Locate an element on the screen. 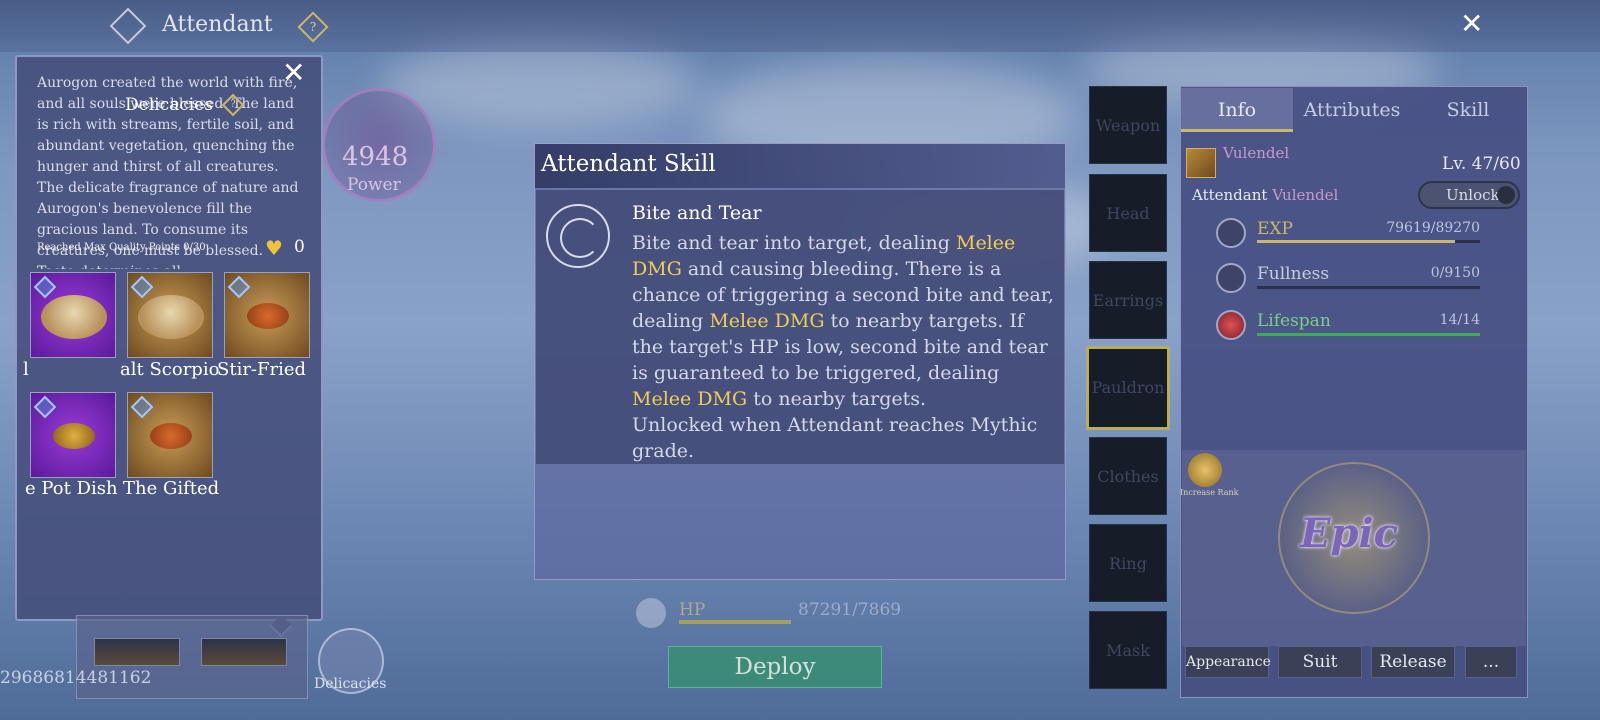 This screenshot has width=1600, height=720. slot-weapon: Weapon is located at coordinates (1128, 125).